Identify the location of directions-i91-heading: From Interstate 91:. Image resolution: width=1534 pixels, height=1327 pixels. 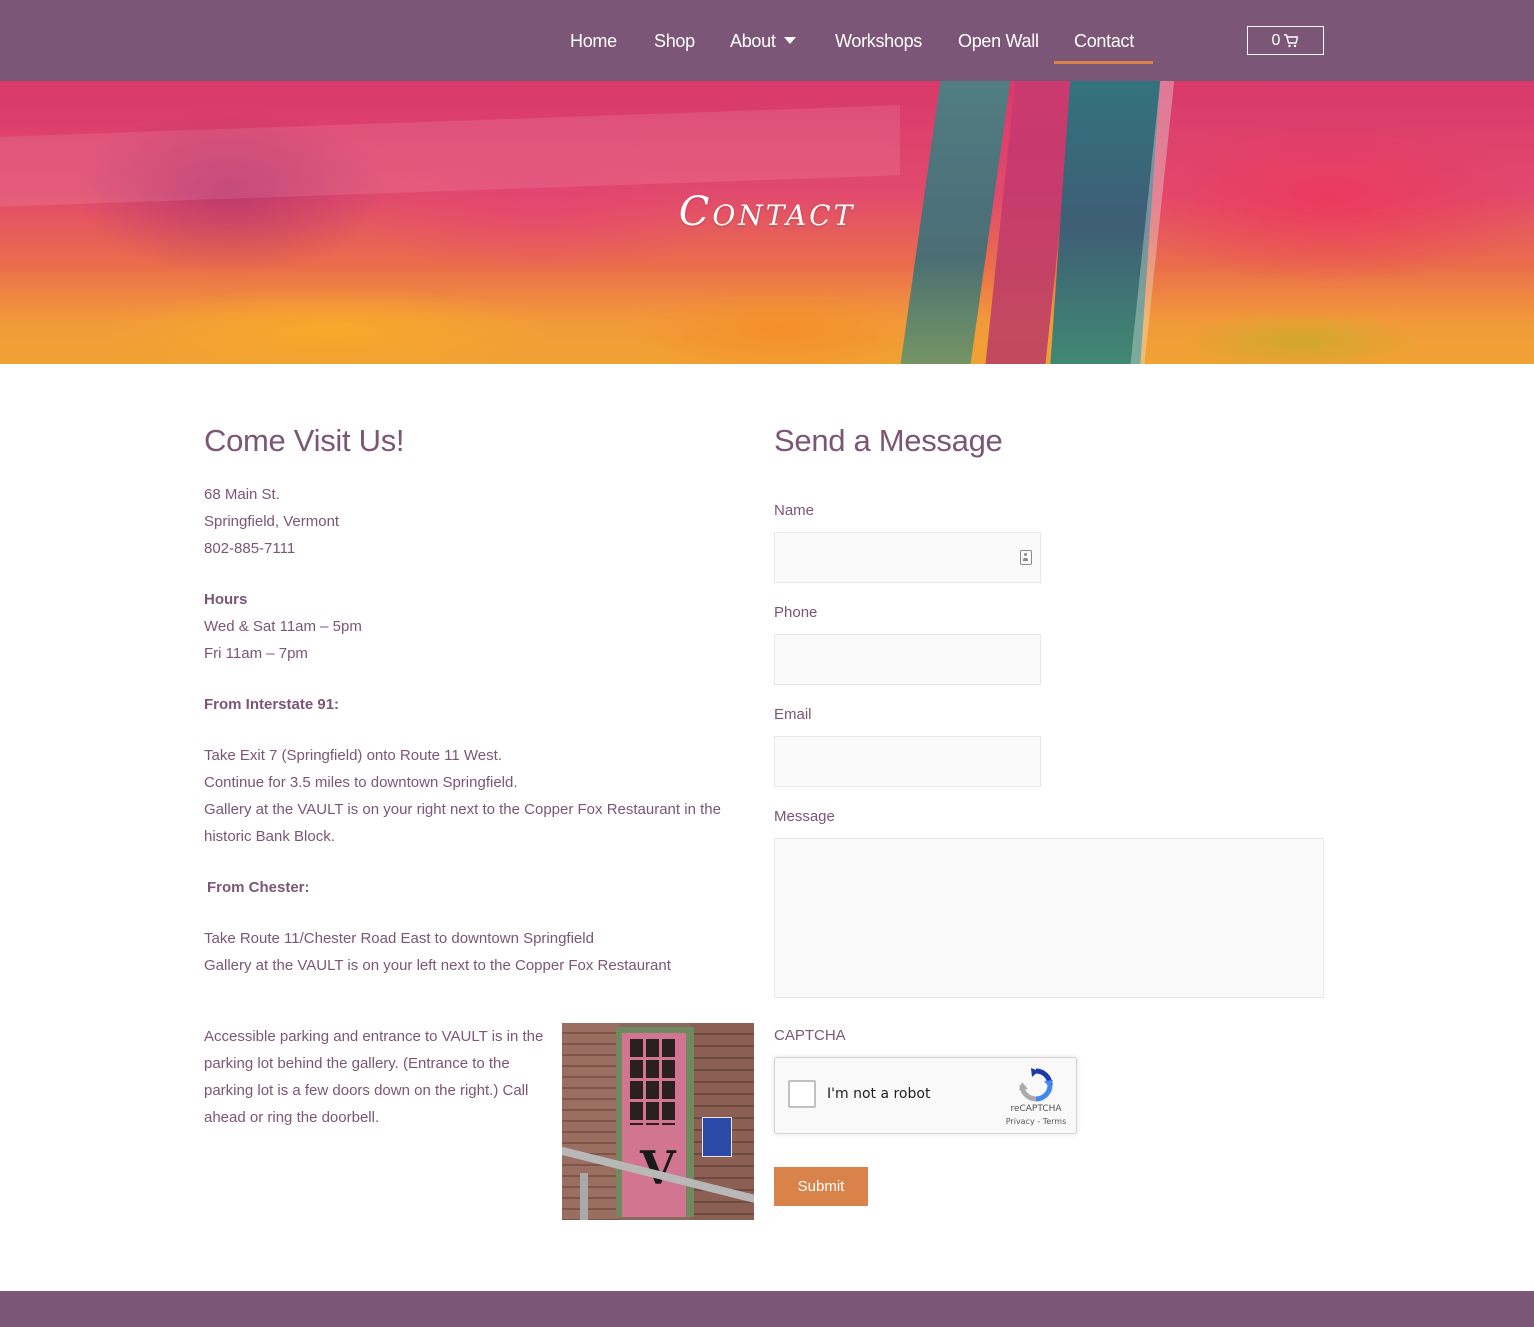
(272, 704).